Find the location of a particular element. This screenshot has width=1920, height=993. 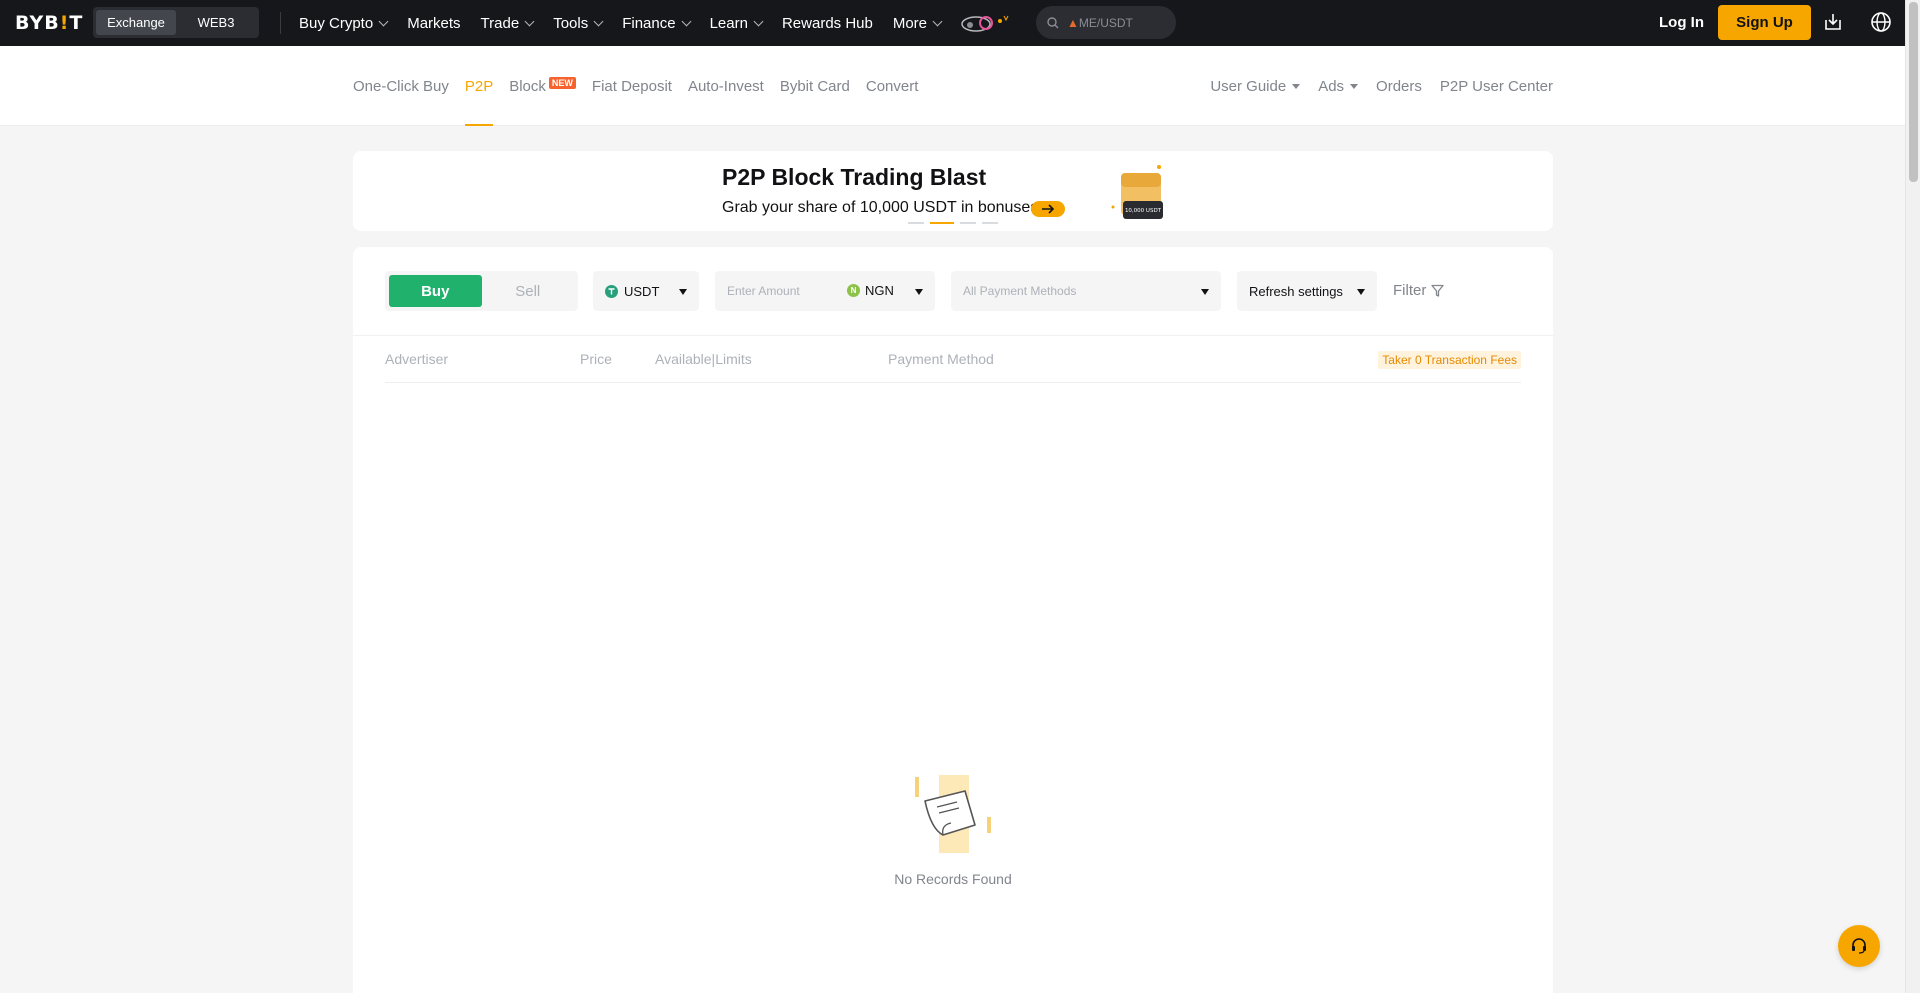

pagination-dot-active is located at coordinates (942, 223).